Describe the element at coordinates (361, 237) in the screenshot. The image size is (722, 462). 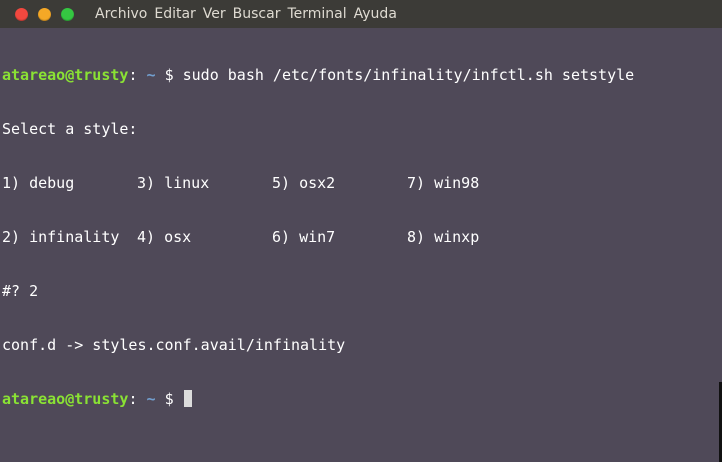
I see `options-row-2: 2) infinality 4) osx 6) win7 8) winxp` at that location.